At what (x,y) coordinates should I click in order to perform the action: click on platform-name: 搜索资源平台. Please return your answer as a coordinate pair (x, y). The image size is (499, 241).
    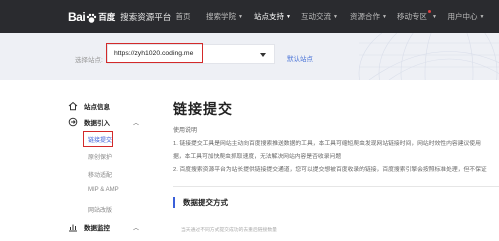
    Looking at the image, I should click on (146, 17).